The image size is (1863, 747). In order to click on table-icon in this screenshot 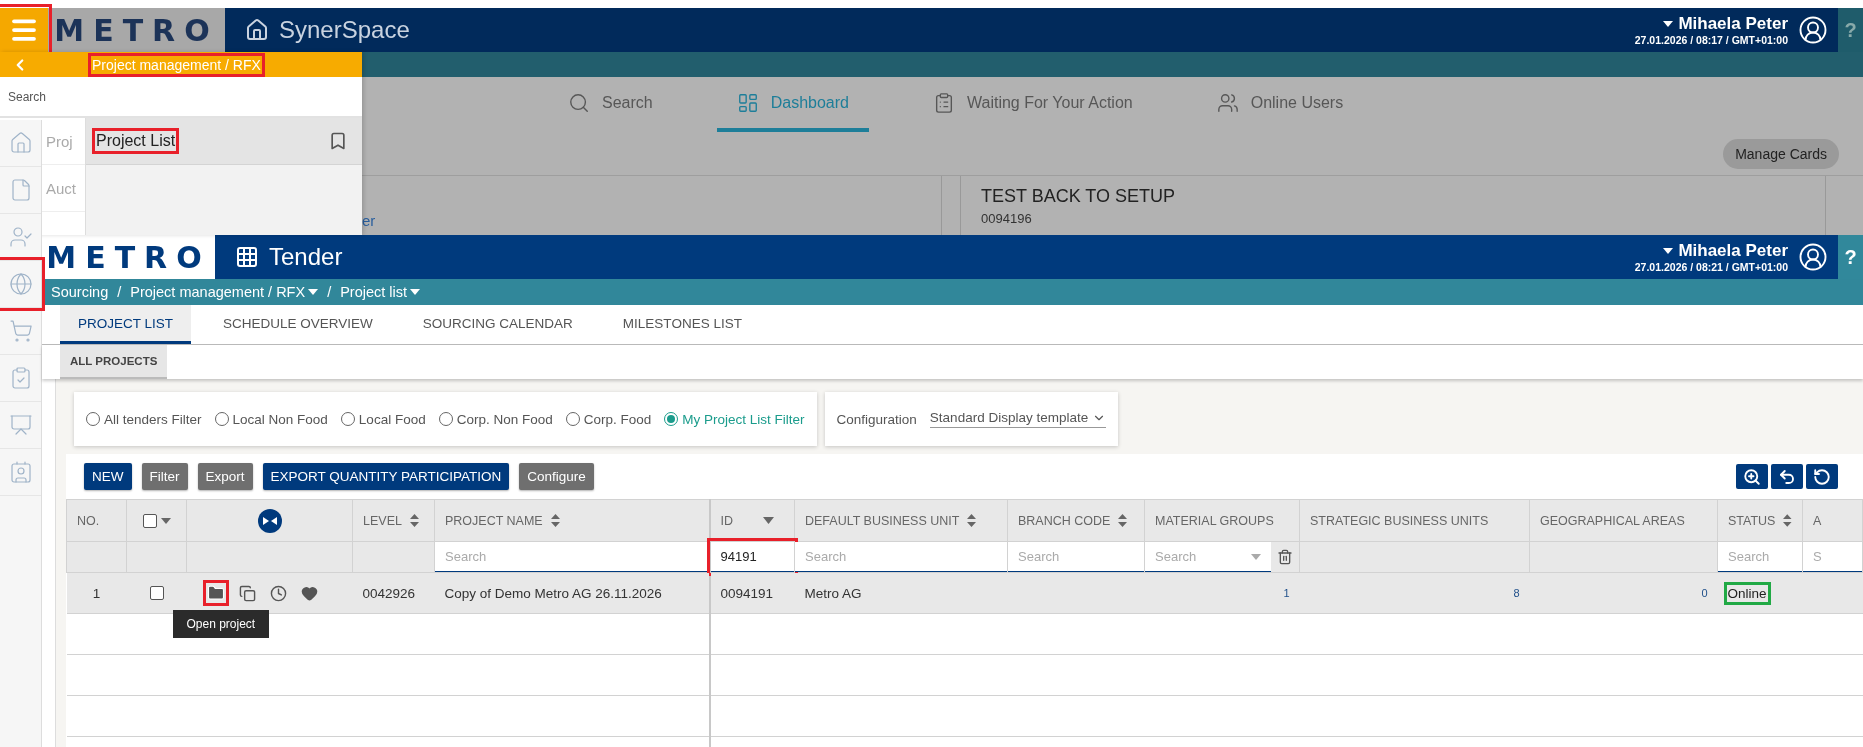, I will do `click(247, 257)`.